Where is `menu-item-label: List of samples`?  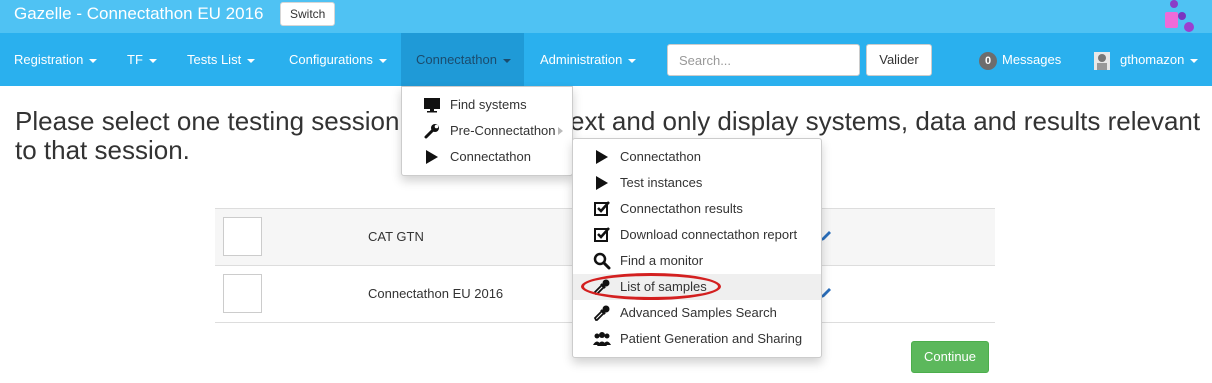
menu-item-label: List of samples is located at coordinates (663, 286).